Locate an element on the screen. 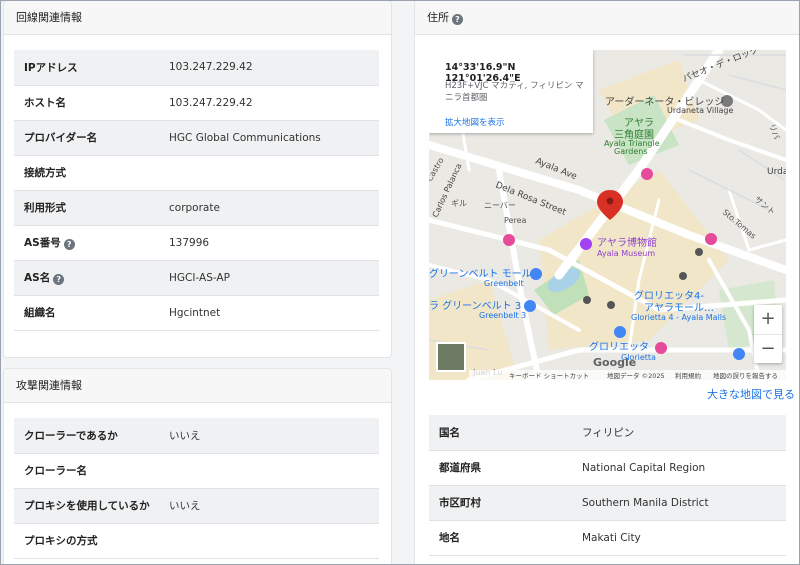  map-report-link: 地図の誤りを報告する is located at coordinates (745, 375).